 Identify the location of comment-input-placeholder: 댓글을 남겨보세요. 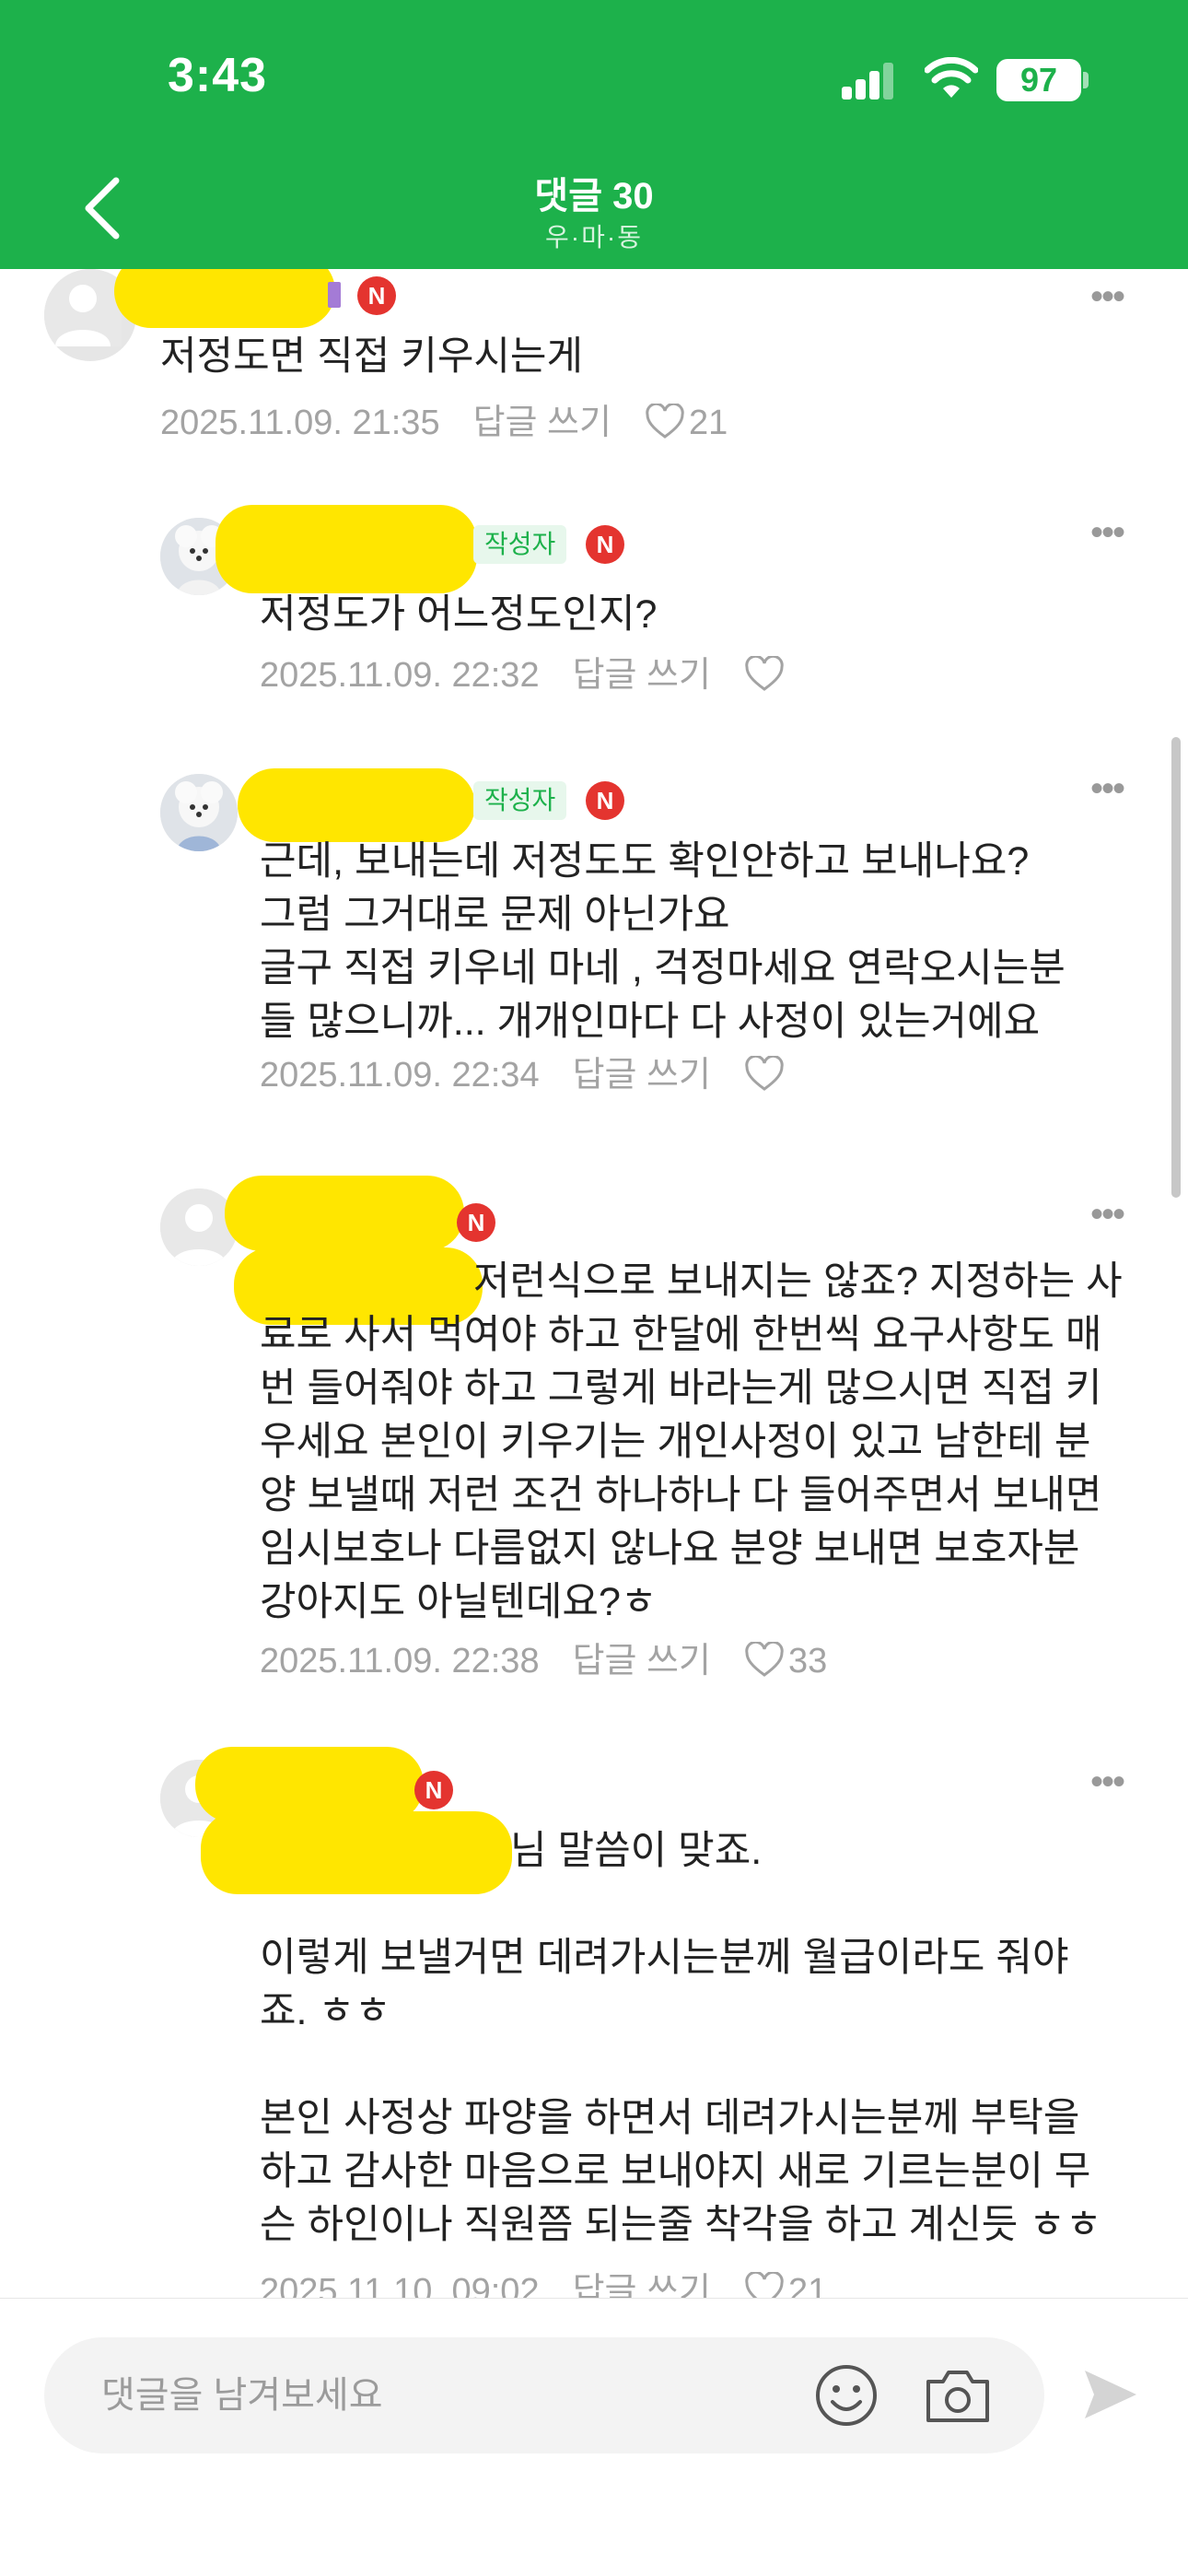
(242, 2395).